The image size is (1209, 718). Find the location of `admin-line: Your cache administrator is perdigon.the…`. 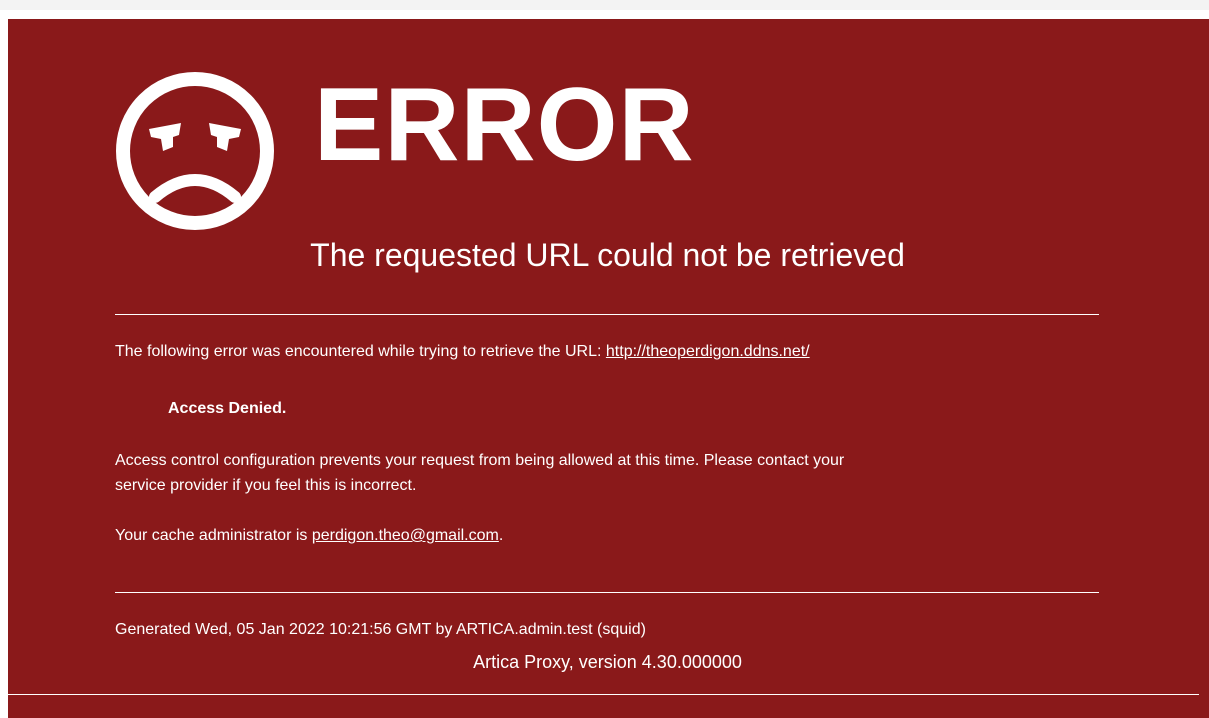

admin-line: Your cache administrator is perdigon.the… is located at coordinates (309, 536).